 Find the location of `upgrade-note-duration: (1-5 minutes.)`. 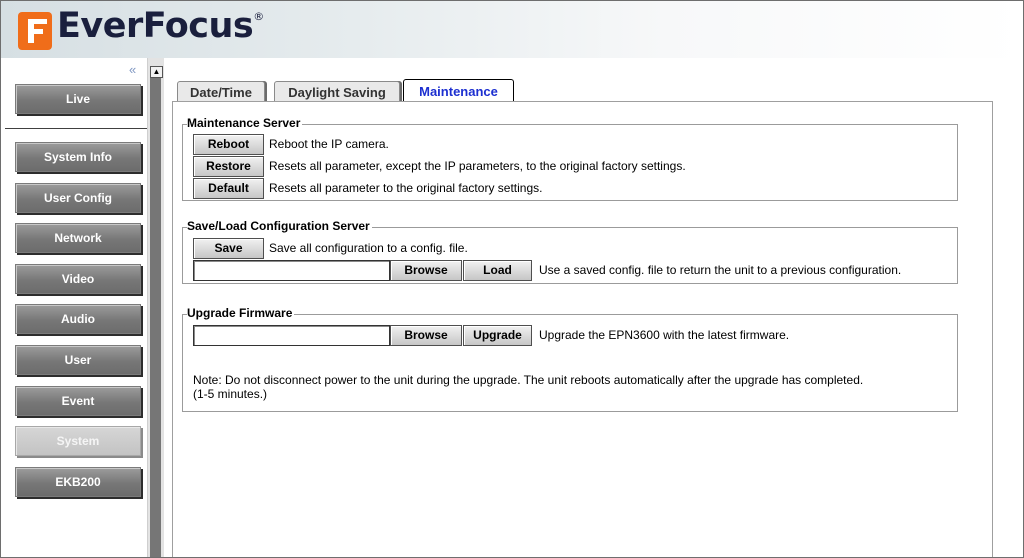

upgrade-note-duration: (1-5 minutes.) is located at coordinates (230, 394).